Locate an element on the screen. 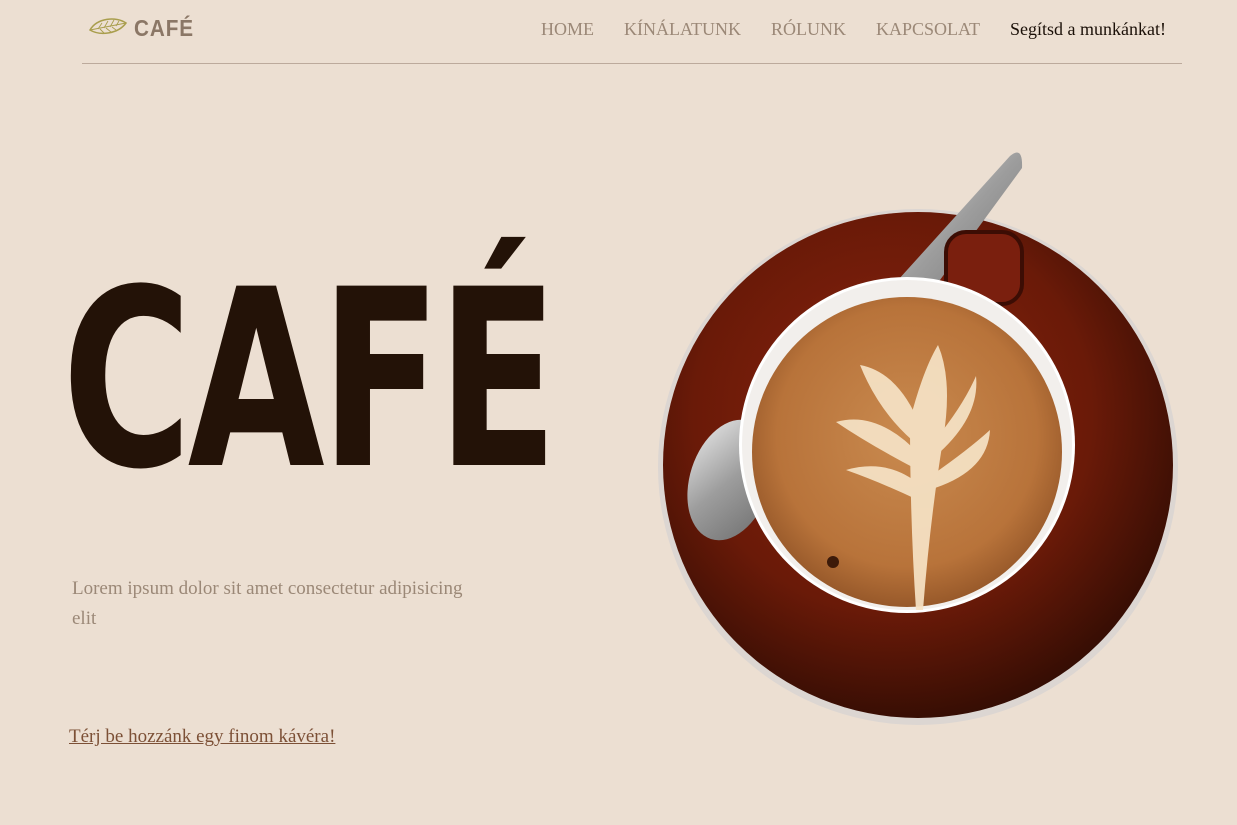  nav-about: RÓLUNK is located at coordinates (808, 29).